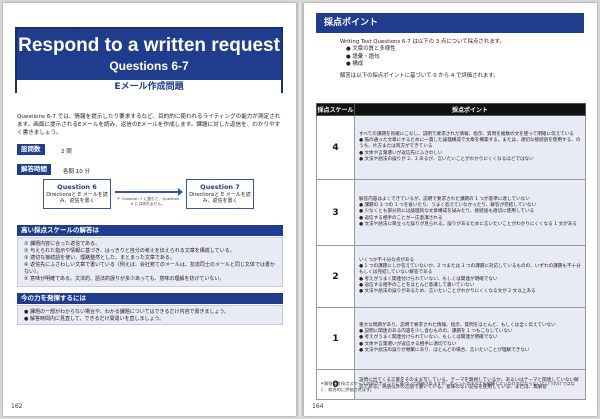 The image size is (600, 419). Describe the element at coordinates (149, 66) in the screenshot. I see `page-subtitle: Questions 6-7` at that location.